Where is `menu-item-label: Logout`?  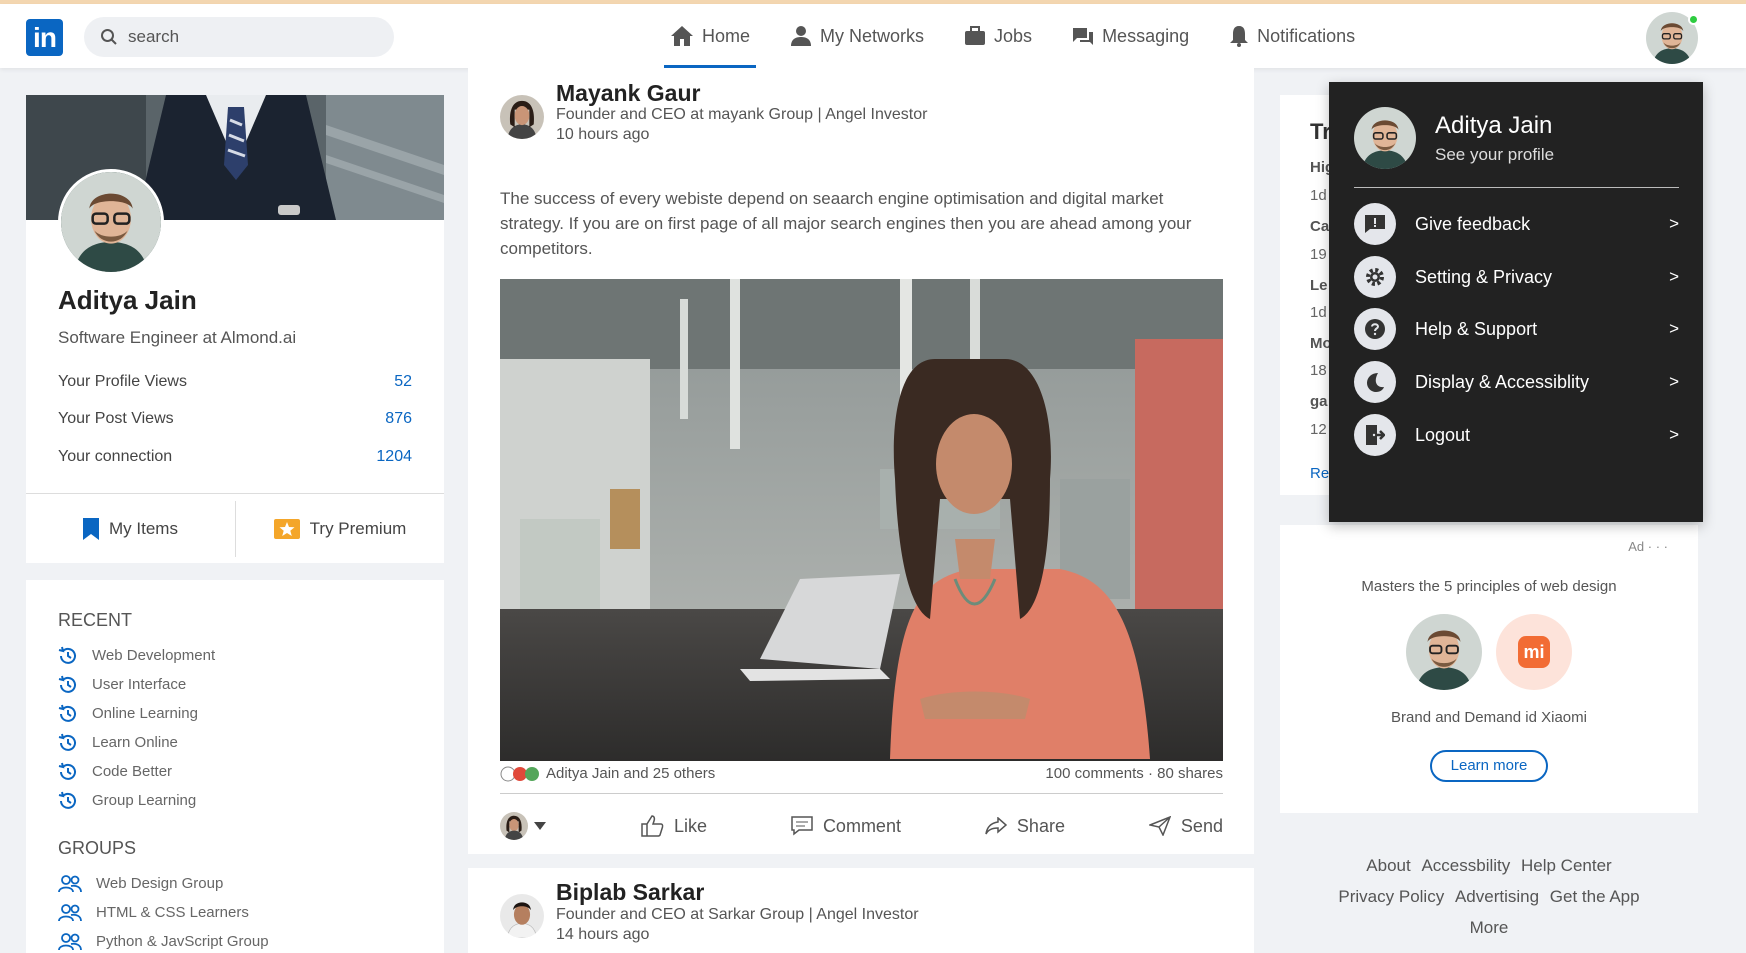 menu-item-label: Logout is located at coordinates (1443, 434).